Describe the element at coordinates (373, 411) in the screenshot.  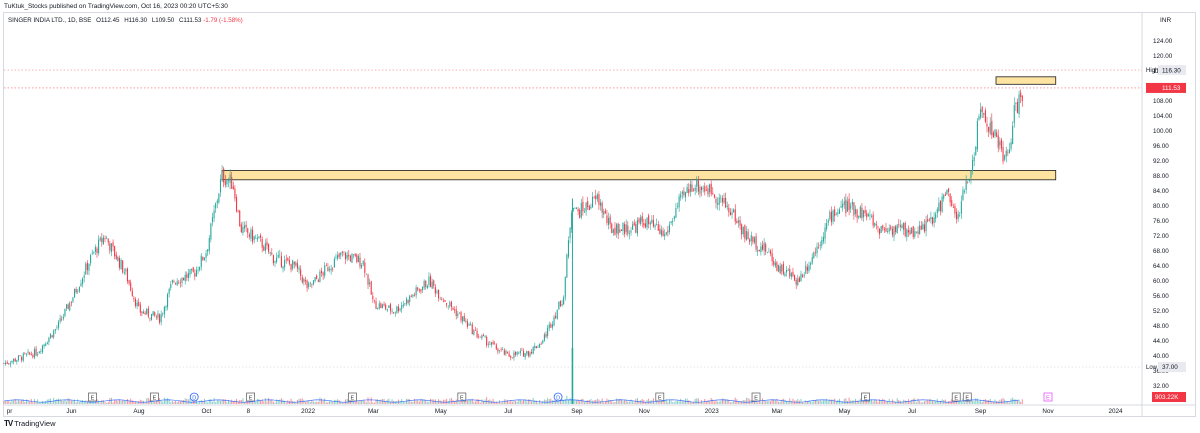
I see `x-tick-label: Mar` at that location.